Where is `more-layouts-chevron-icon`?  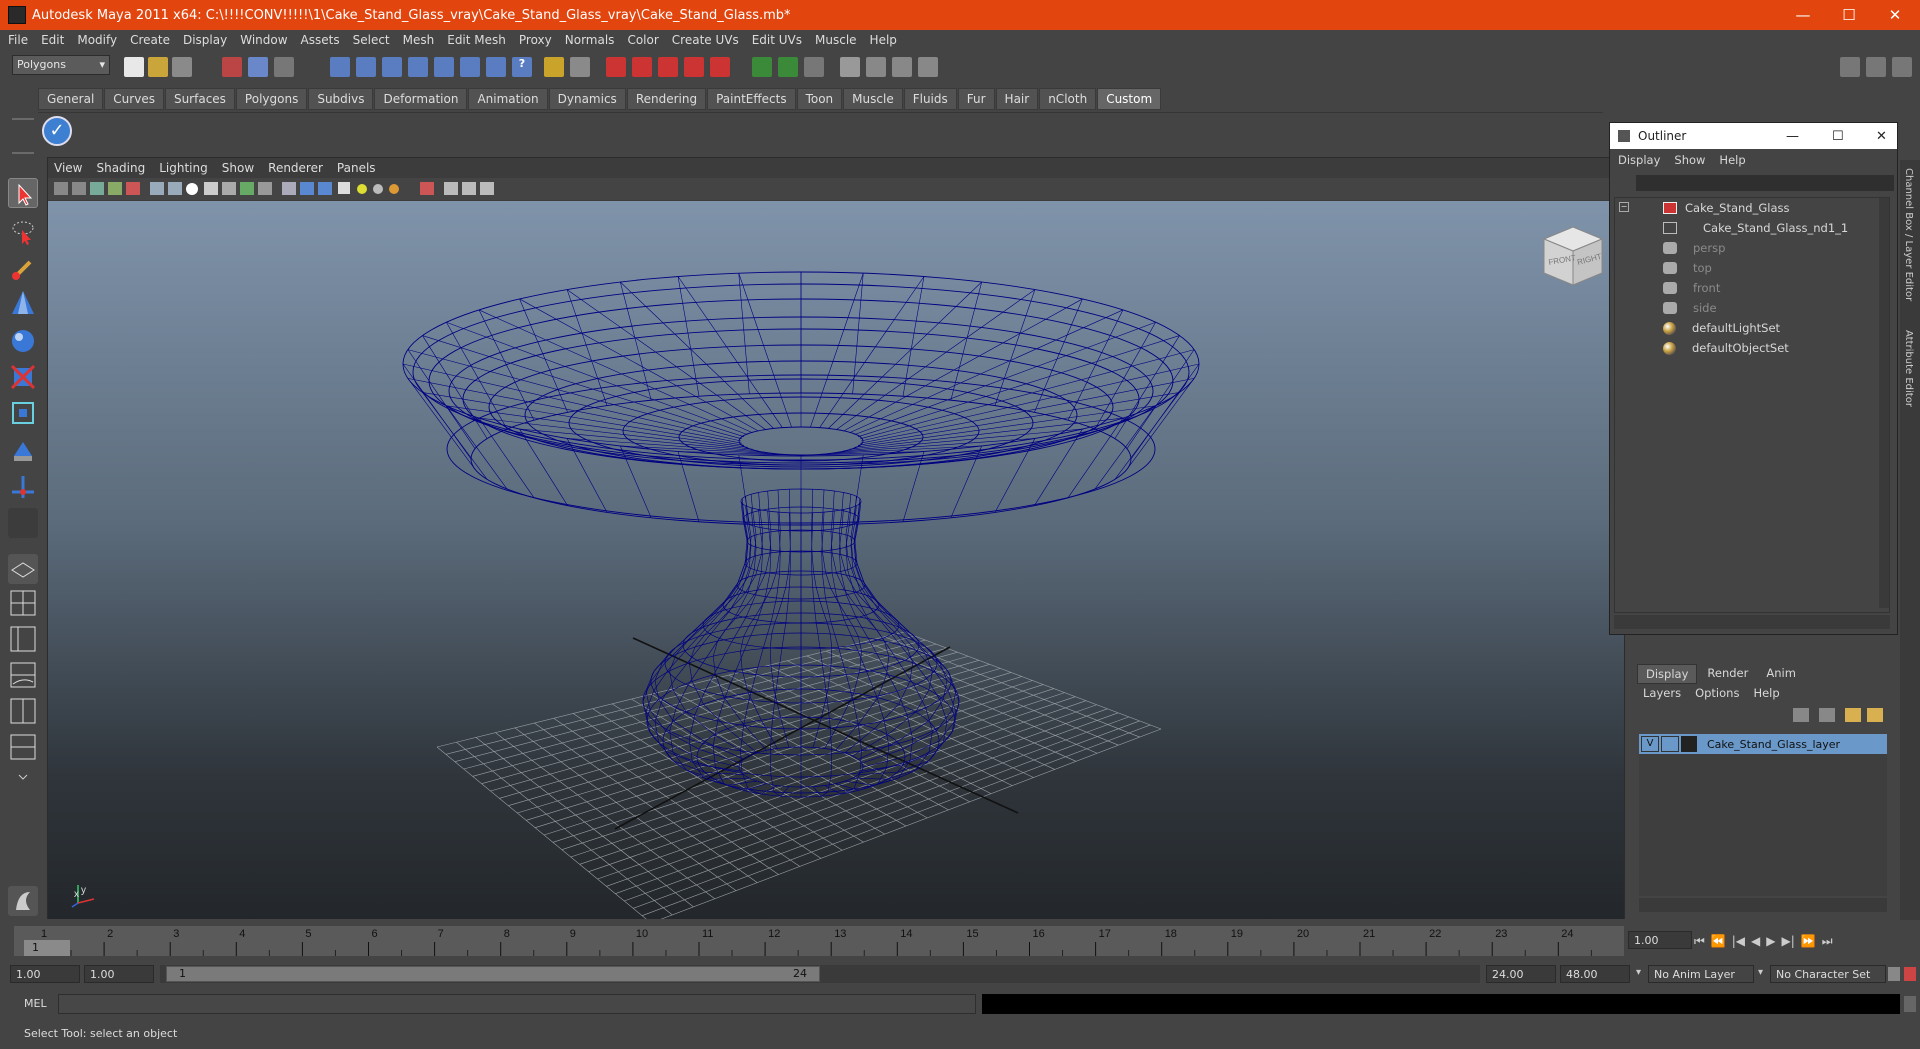
more-layouts-chevron-icon is located at coordinates (23, 777).